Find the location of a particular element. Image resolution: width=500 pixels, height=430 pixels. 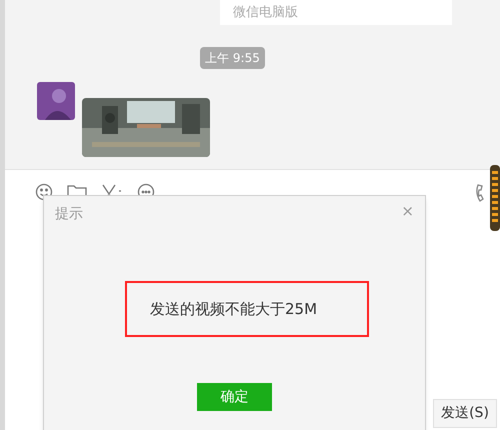

send-button: 发送(S) is located at coordinates (465, 413).